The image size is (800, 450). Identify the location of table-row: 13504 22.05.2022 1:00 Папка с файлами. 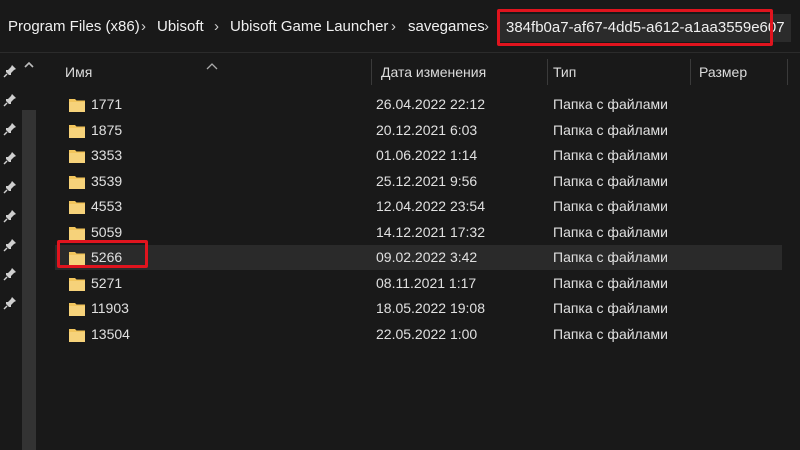
(418, 334).